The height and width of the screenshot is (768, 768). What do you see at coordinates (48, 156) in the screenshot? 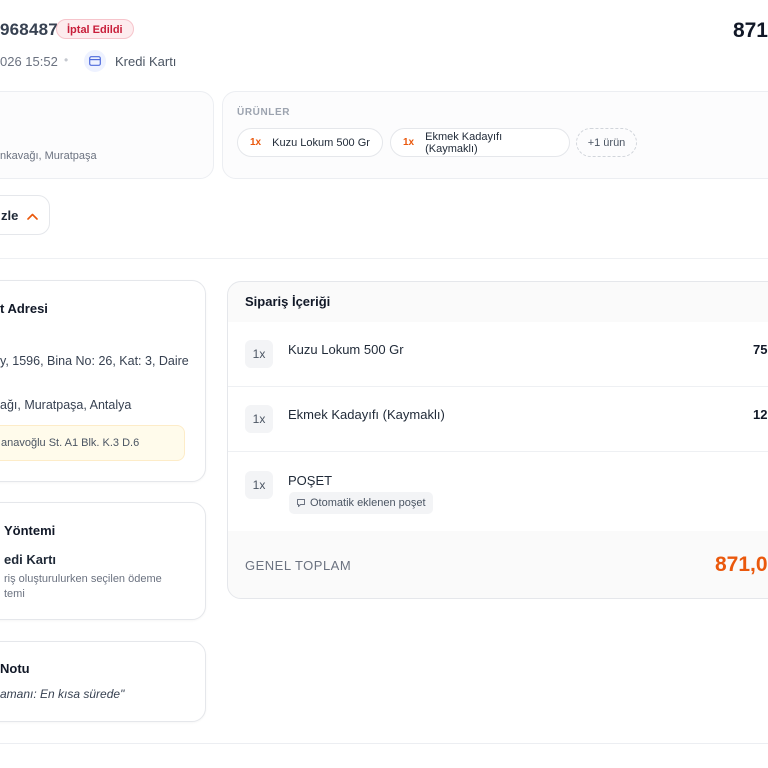
I see `address-summary-text: nkavağı, Muratpaşa` at bounding box center [48, 156].